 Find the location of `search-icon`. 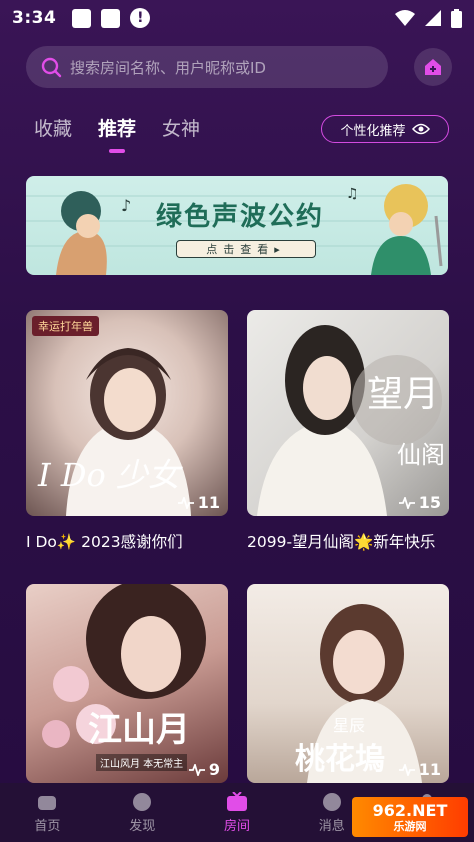

search-icon is located at coordinates (51, 67).